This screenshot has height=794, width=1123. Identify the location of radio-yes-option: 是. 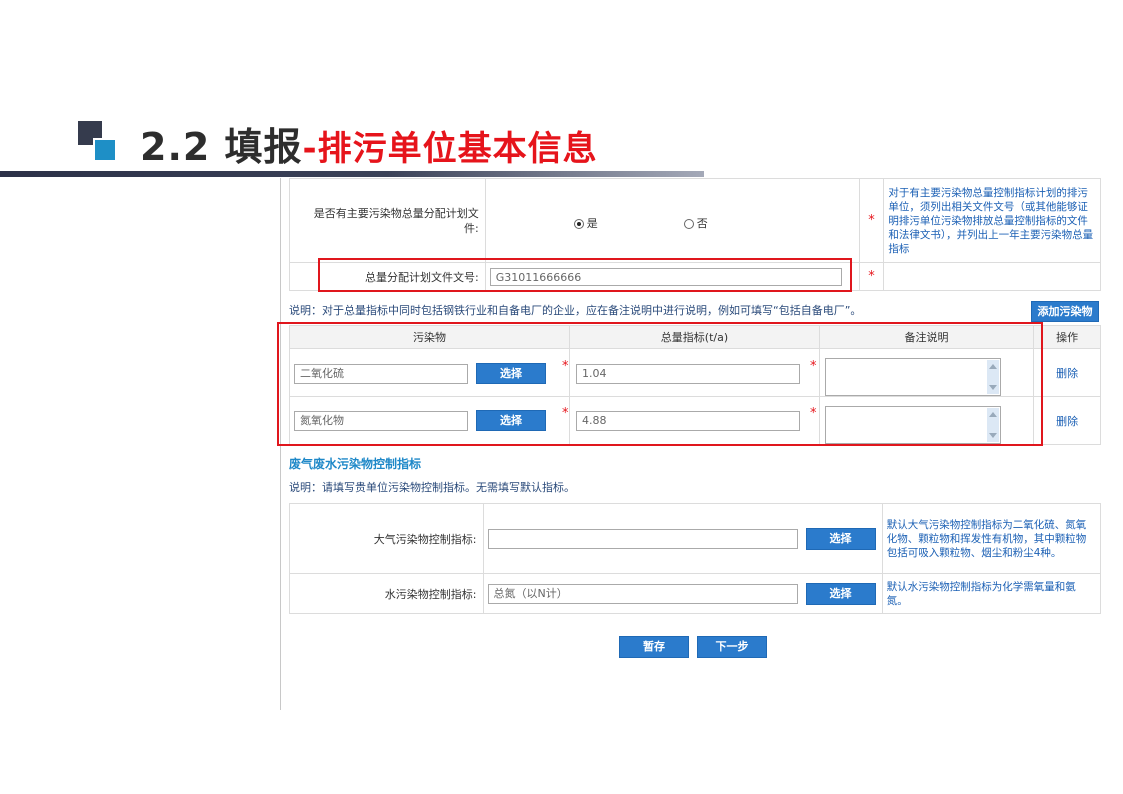
(585, 223).